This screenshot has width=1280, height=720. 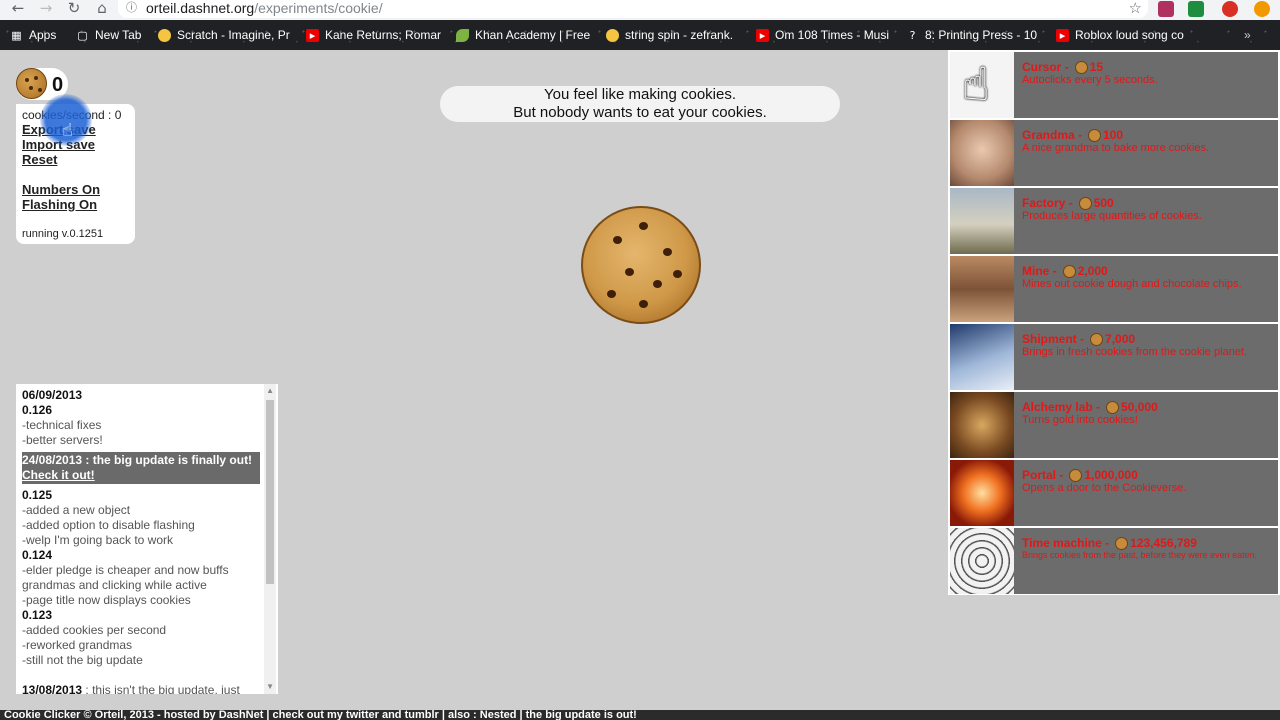 I want to click on bookmark-kane-returns: ▸ Kane Returns; Romar, so click(x=374, y=35).